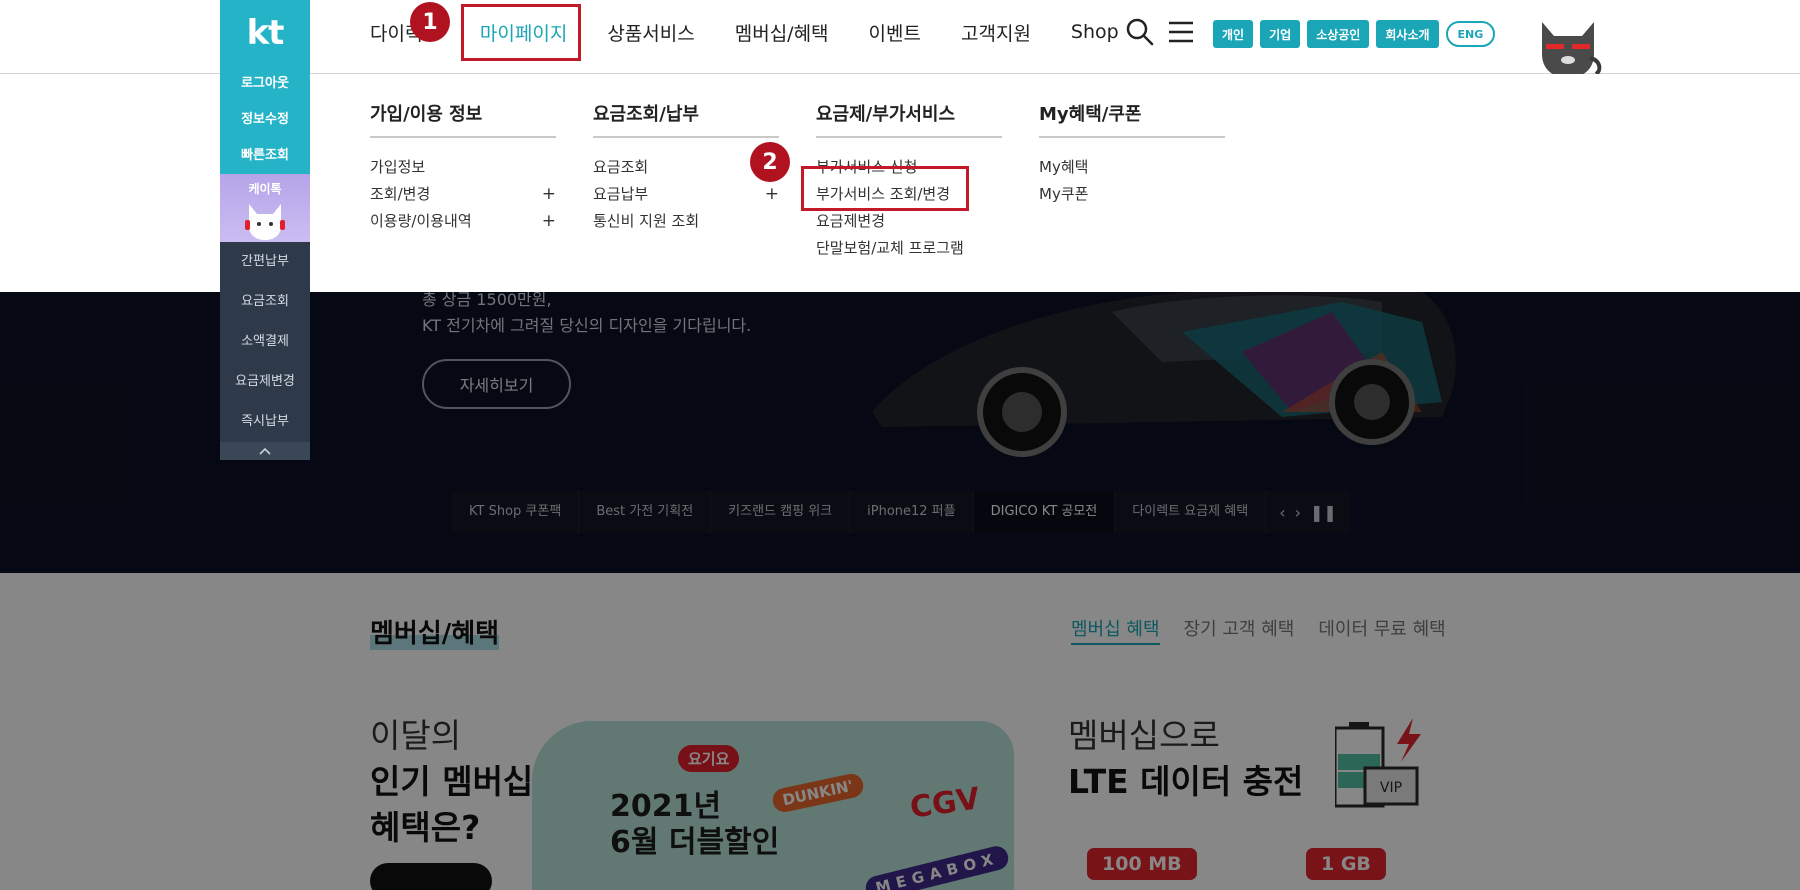  Describe the element at coordinates (650, 32) in the screenshot. I see `nav-products: 상품서비스` at that location.